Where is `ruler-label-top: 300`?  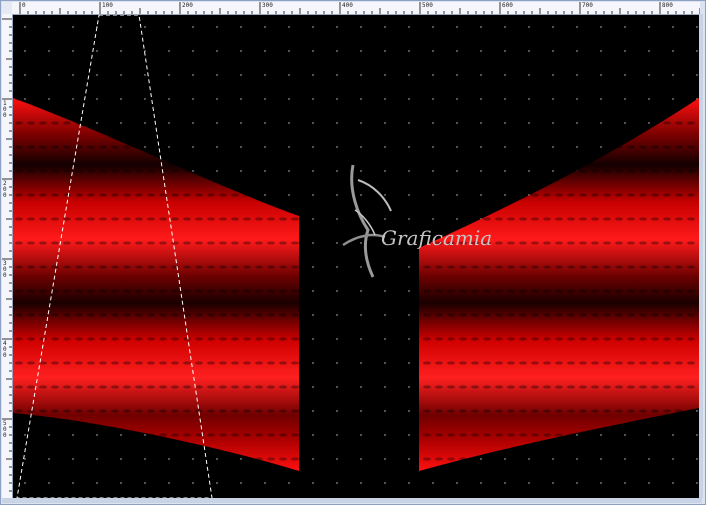 ruler-label-top: 300 is located at coordinates (267, 5).